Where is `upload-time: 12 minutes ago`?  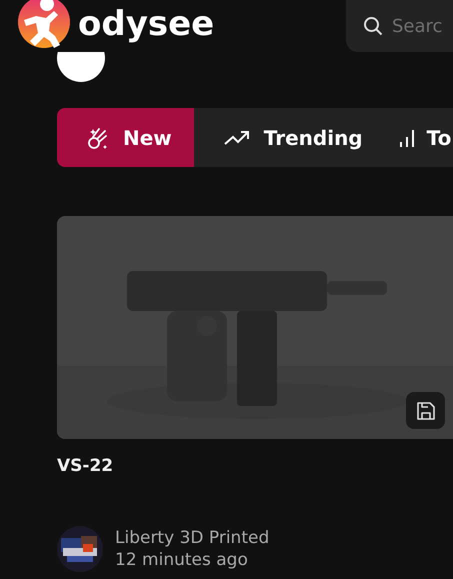
upload-time: 12 minutes ago is located at coordinates (182, 560).